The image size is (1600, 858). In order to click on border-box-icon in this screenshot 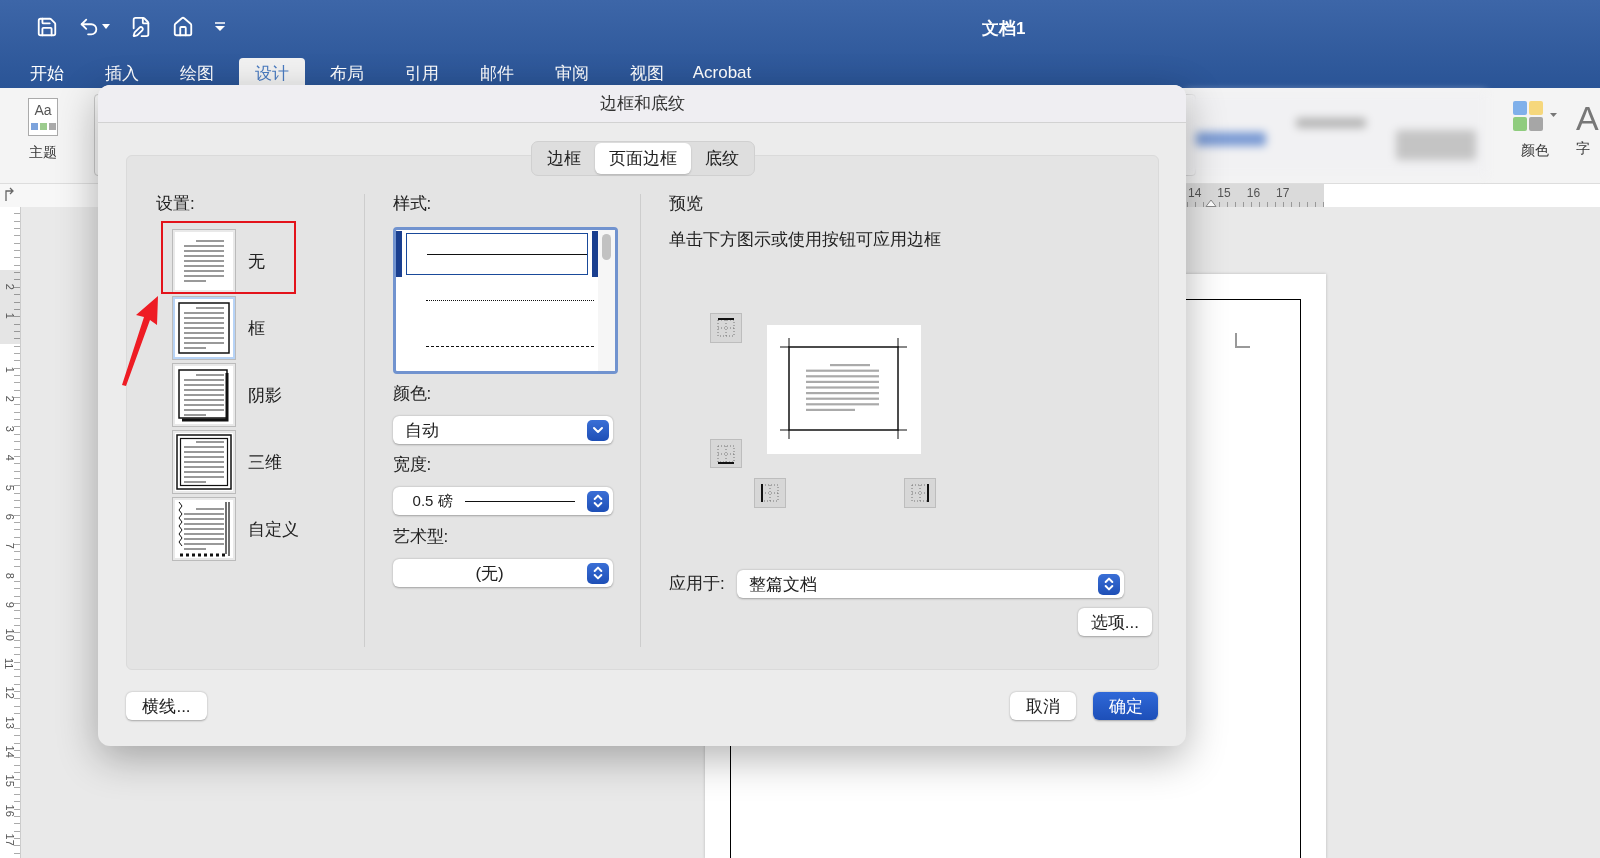, I will do `click(204, 328)`.